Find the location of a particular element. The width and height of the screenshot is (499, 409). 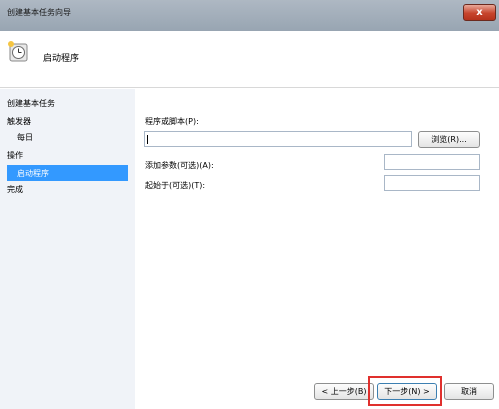

arguments-input is located at coordinates (432, 162).